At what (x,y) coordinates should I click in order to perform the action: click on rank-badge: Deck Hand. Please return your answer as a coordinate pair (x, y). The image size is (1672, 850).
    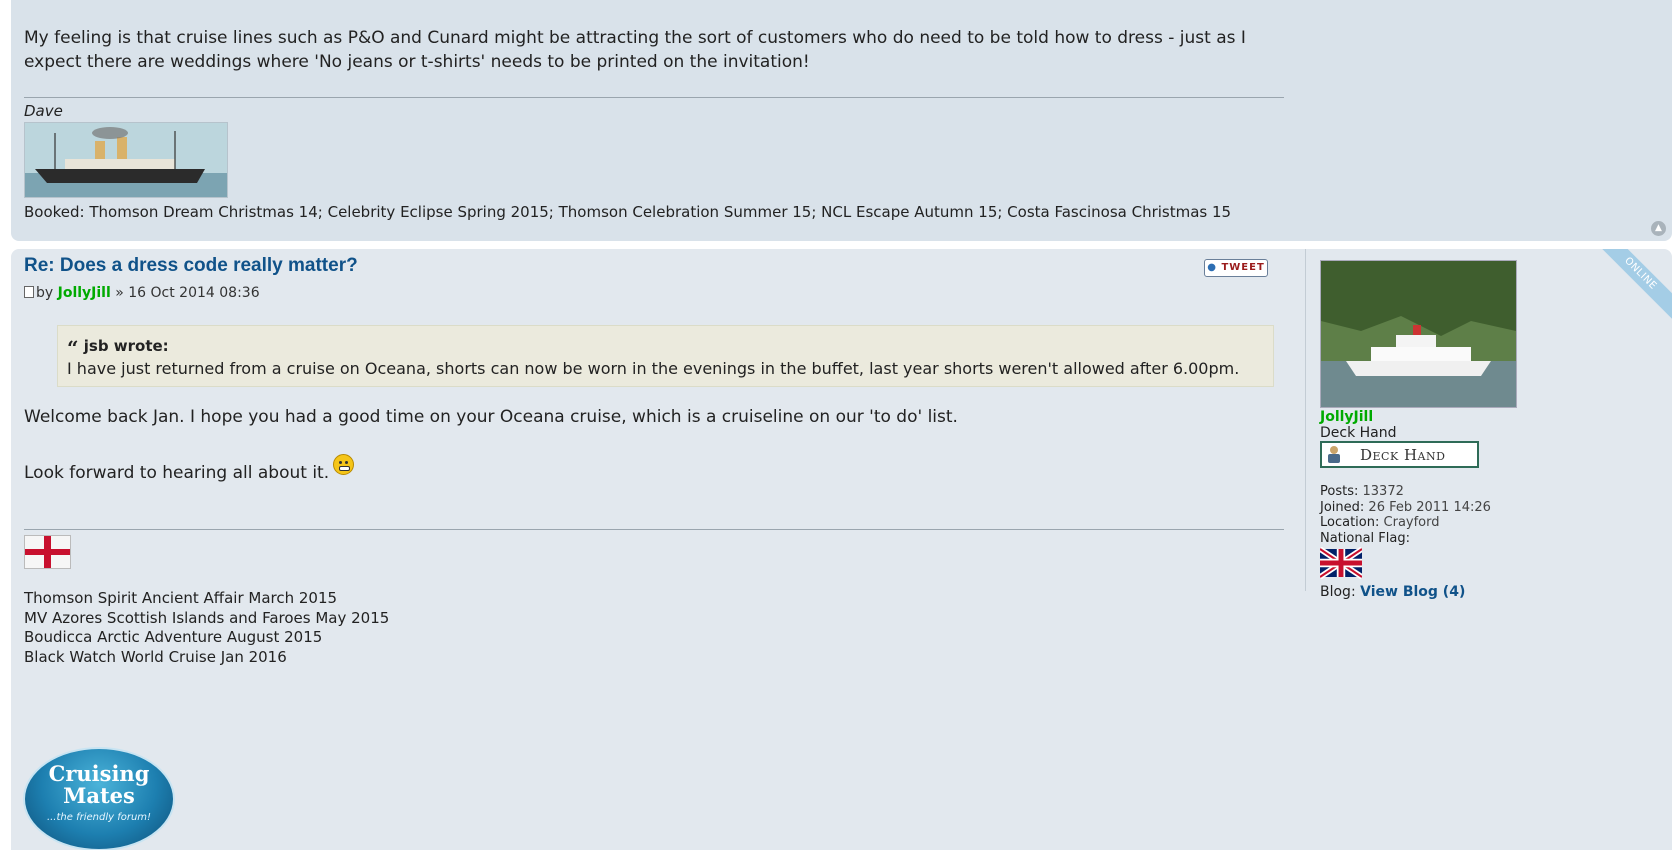
    Looking at the image, I should click on (1399, 454).